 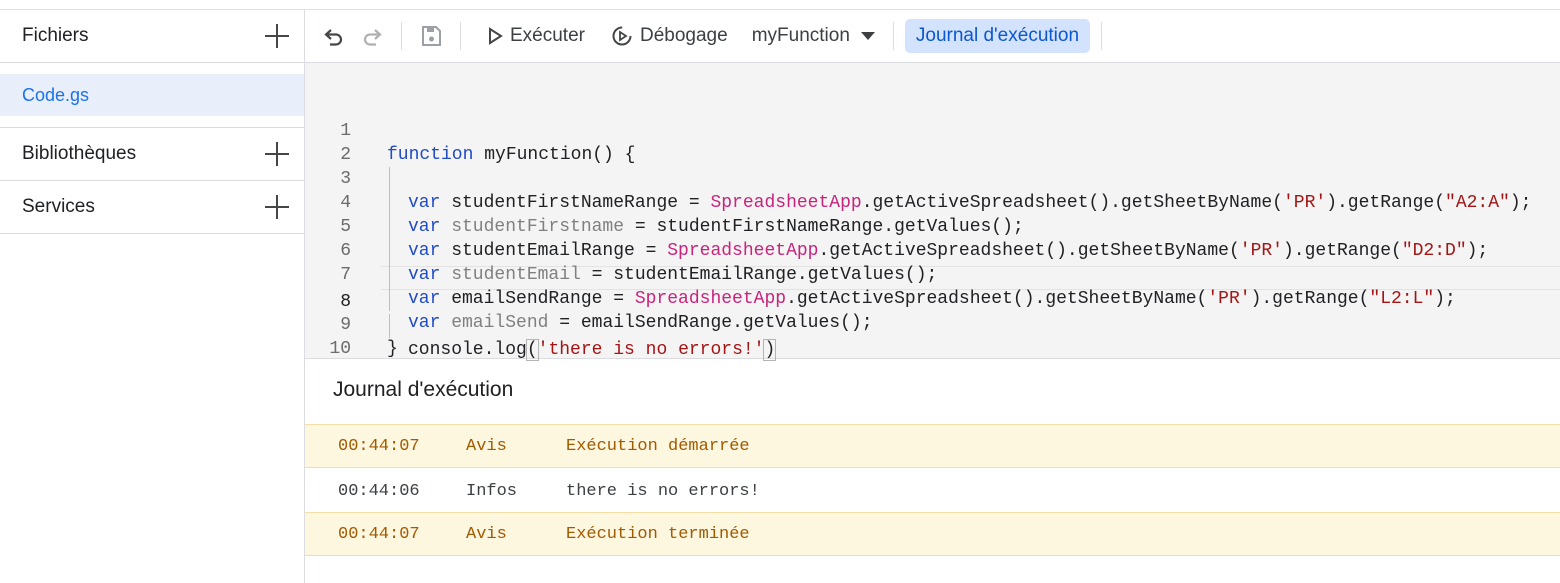 What do you see at coordinates (547, 35) in the screenshot?
I see `run-label: Exécuter` at bounding box center [547, 35].